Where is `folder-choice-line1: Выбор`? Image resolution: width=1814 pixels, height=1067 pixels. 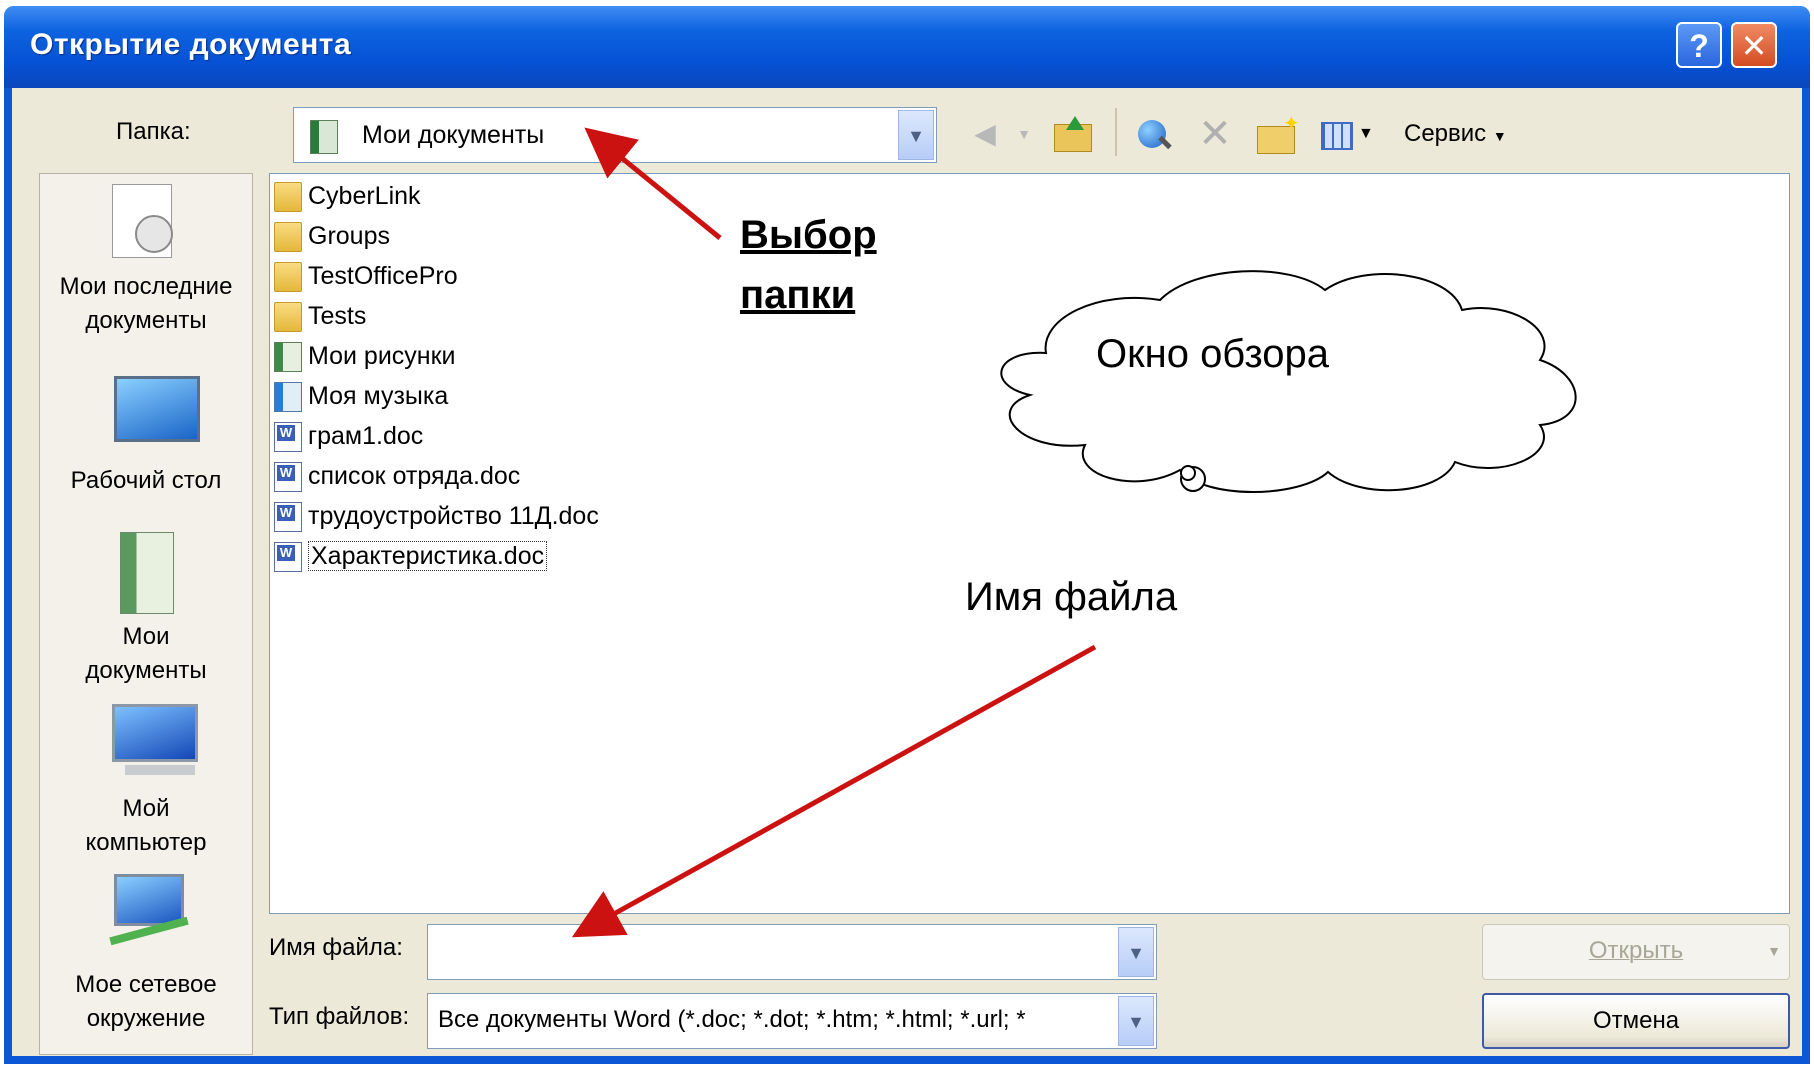
folder-choice-line1: Выбор is located at coordinates (808, 235).